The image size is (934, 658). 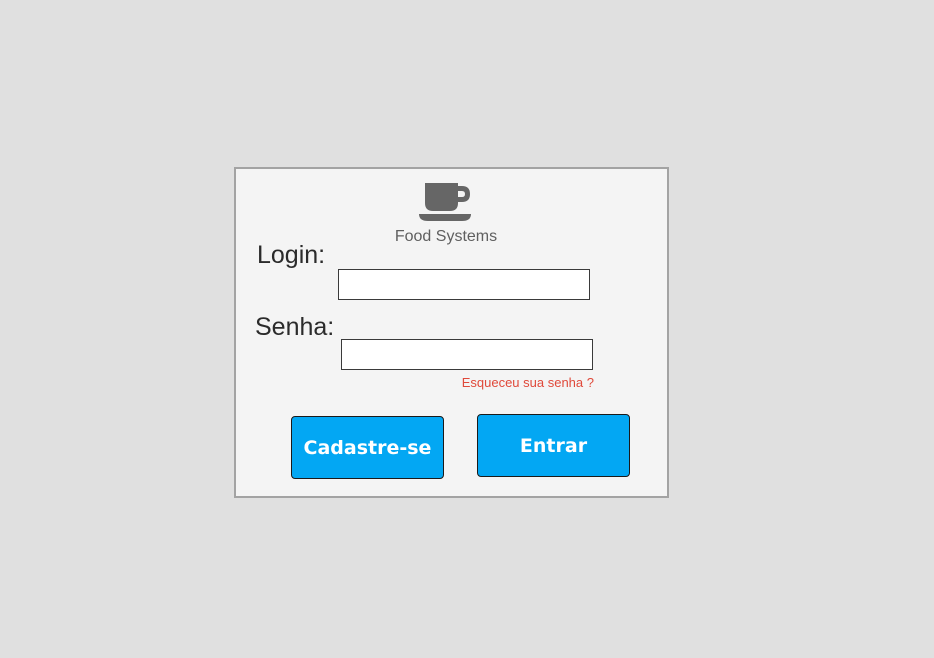 I want to click on signup-button: Cadastre-se, so click(x=367, y=447).